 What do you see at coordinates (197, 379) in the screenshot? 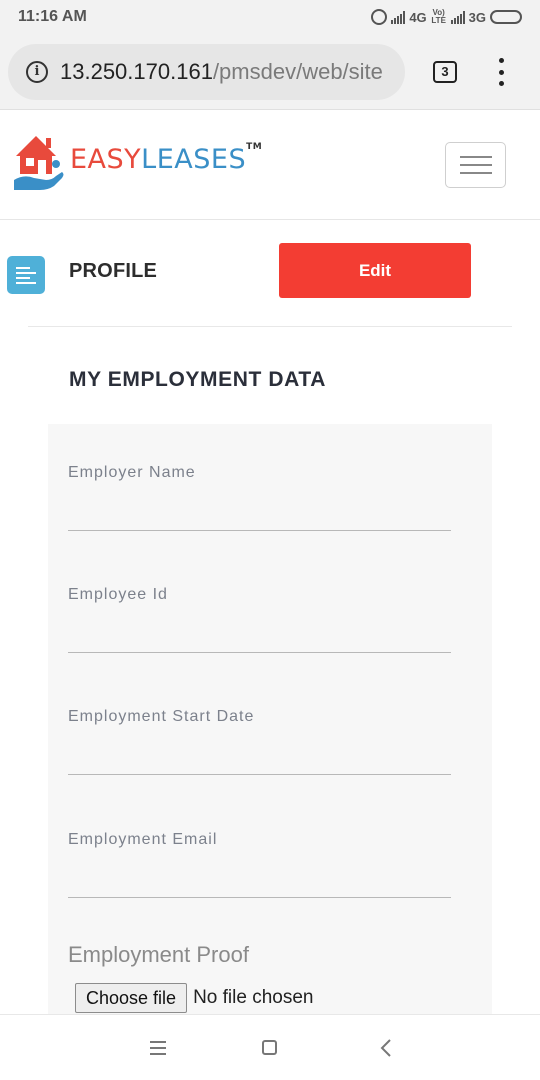
I see `section-title: MY EMPLOYMENT DATA` at bounding box center [197, 379].